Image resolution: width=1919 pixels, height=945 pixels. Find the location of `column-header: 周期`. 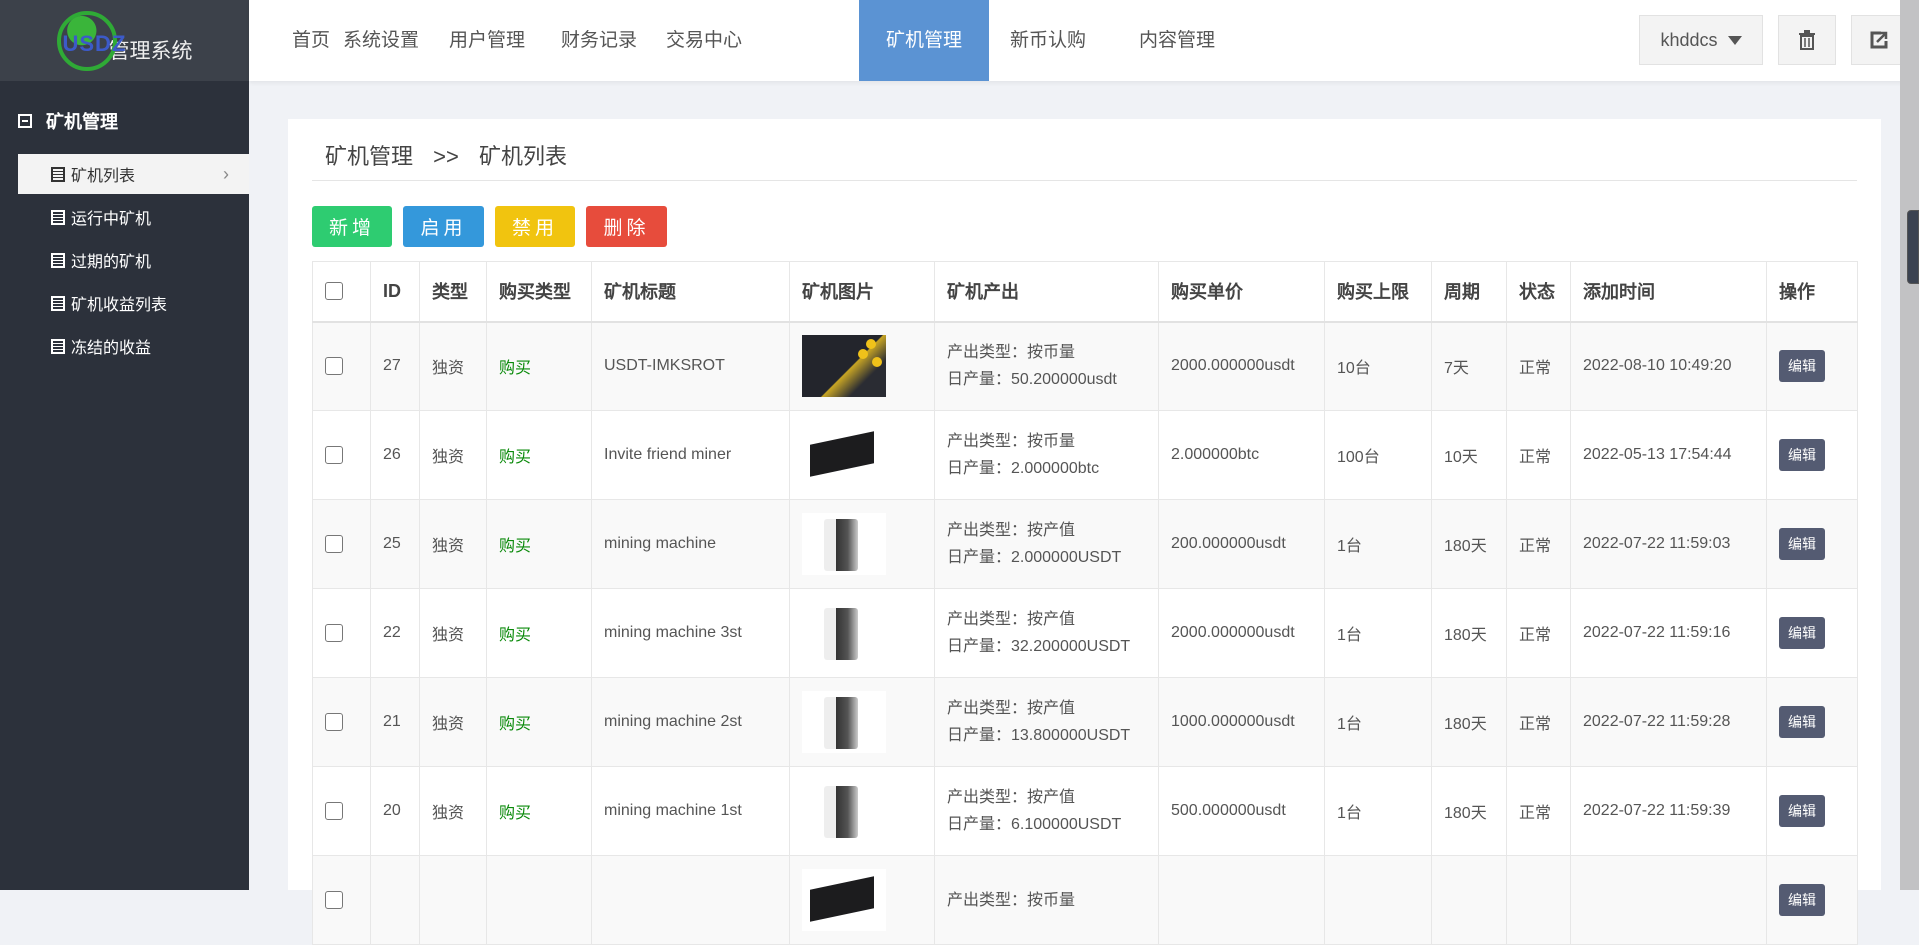

column-header: 周期 is located at coordinates (1469, 292).